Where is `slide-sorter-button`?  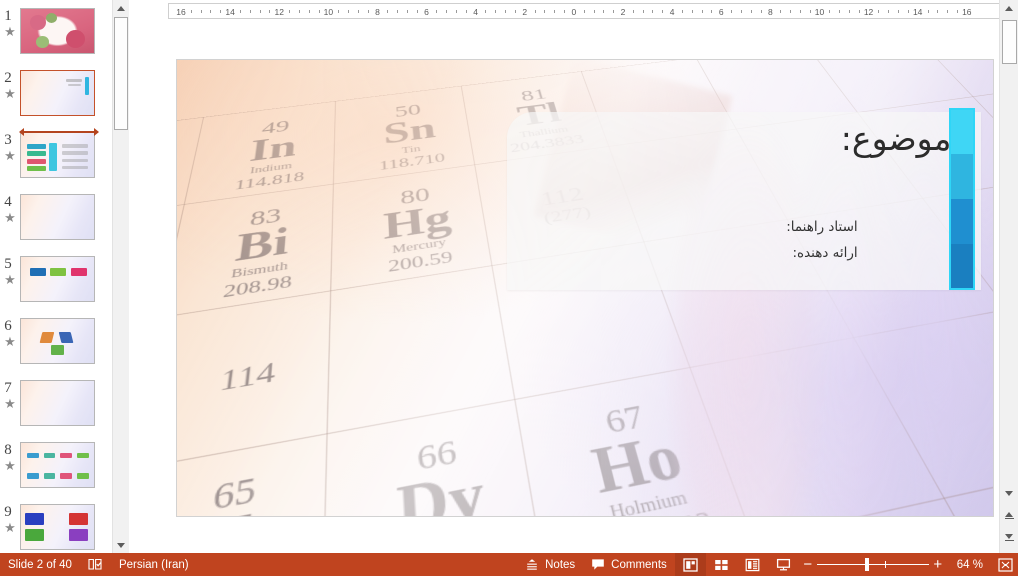
slide-sorter-button is located at coordinates (721, 564).